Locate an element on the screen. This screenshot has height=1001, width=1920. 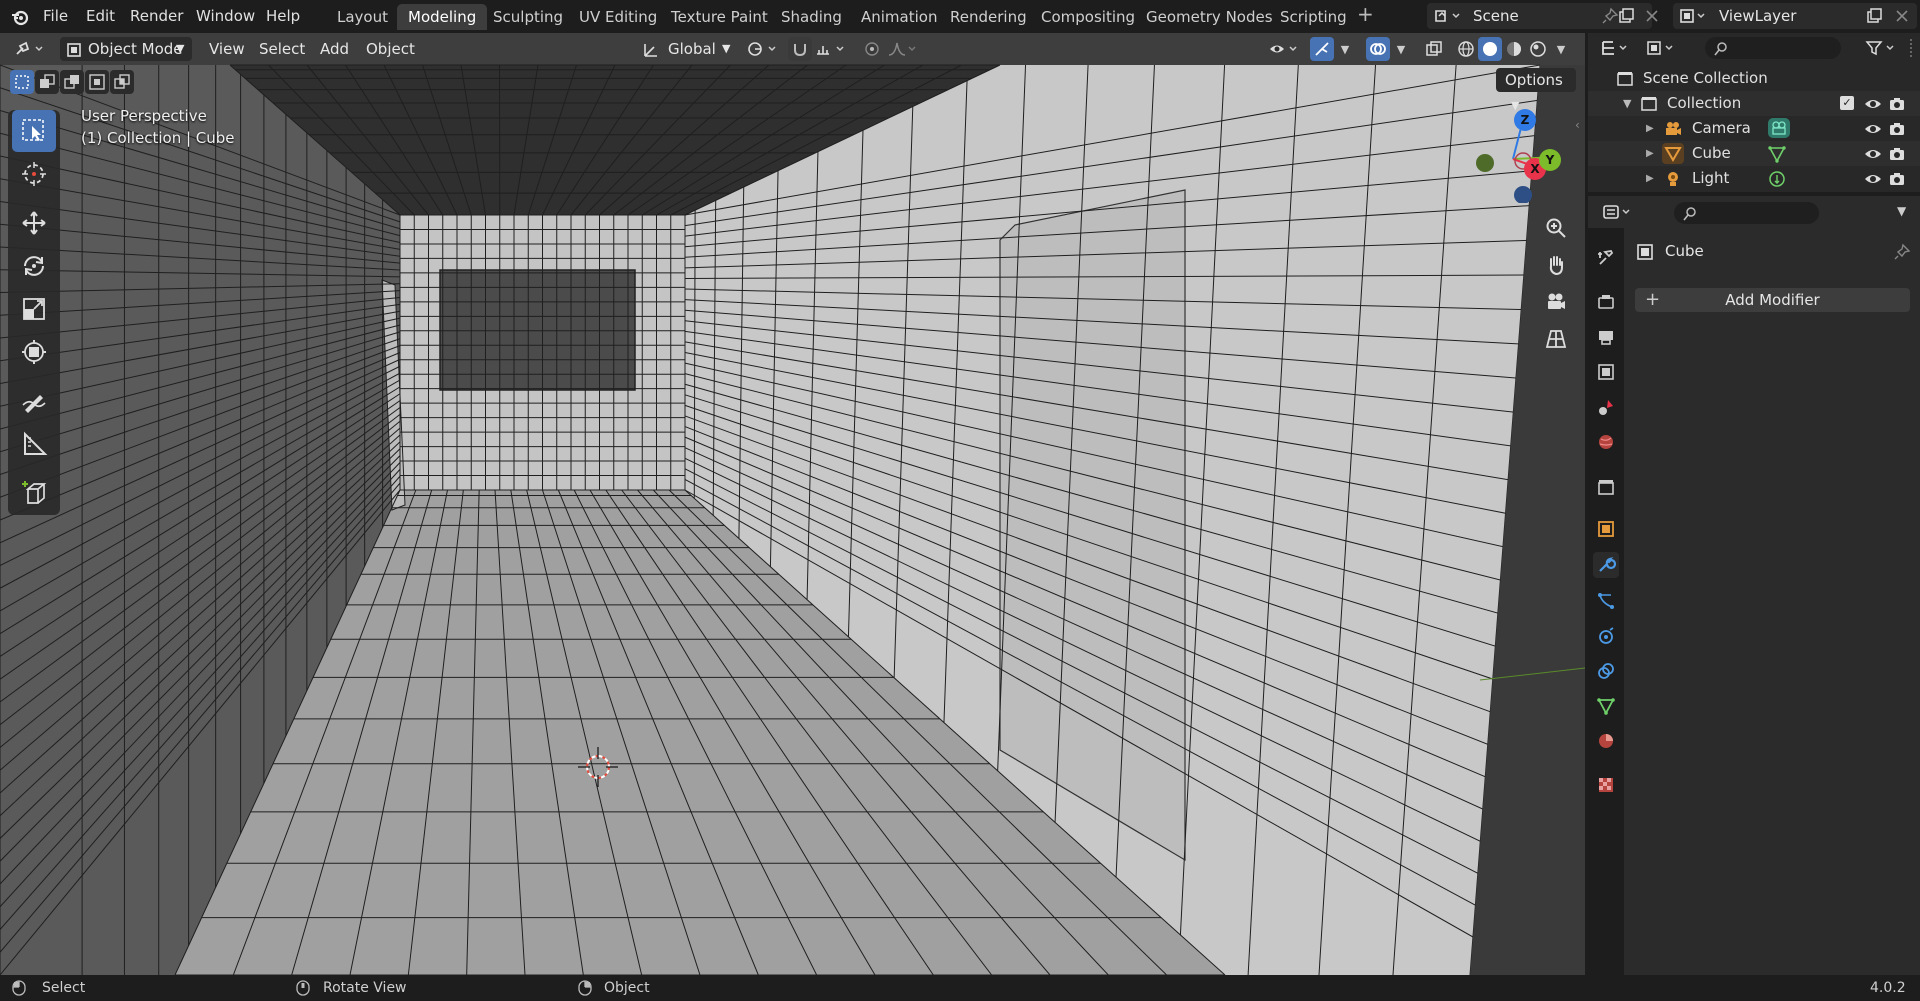
tab-scripting: Scripting is located at coordinates (1313, 17).